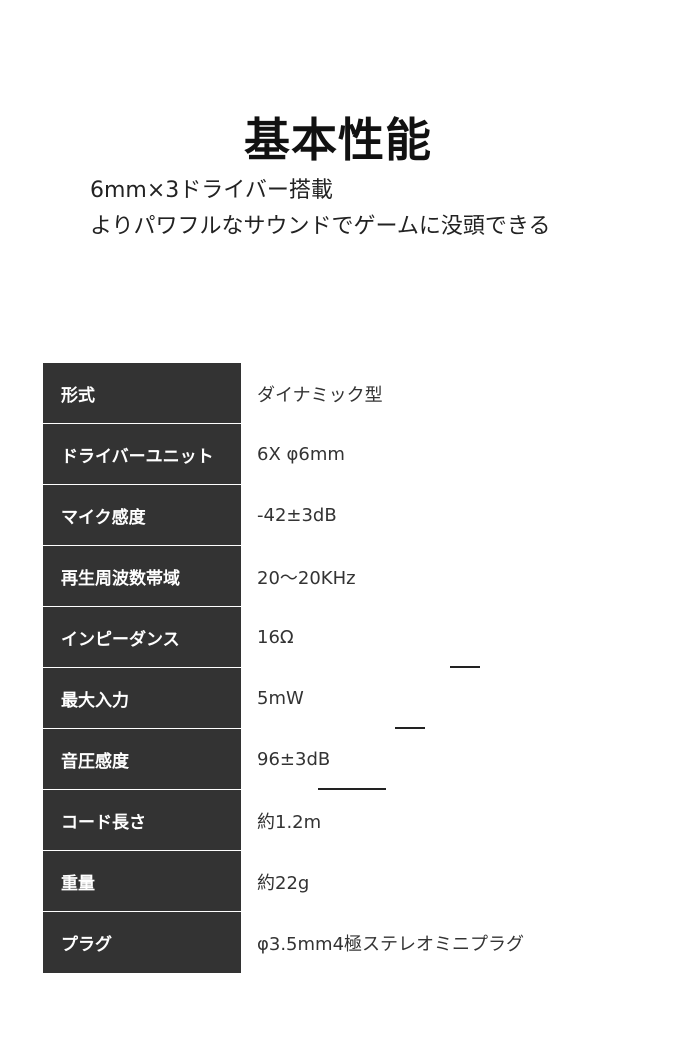 This screenshot has width=676, height=1058. I want to click on spec-row: 再生周波数帯域 20～20KHz, so click(343, 576).